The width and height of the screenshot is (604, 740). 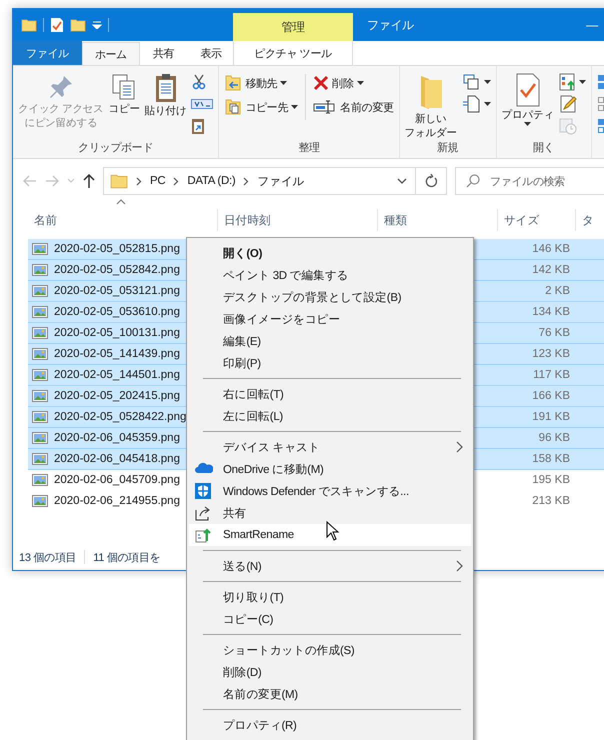 I want to click on file-size: 158 KB, so click(x=551, y=459).